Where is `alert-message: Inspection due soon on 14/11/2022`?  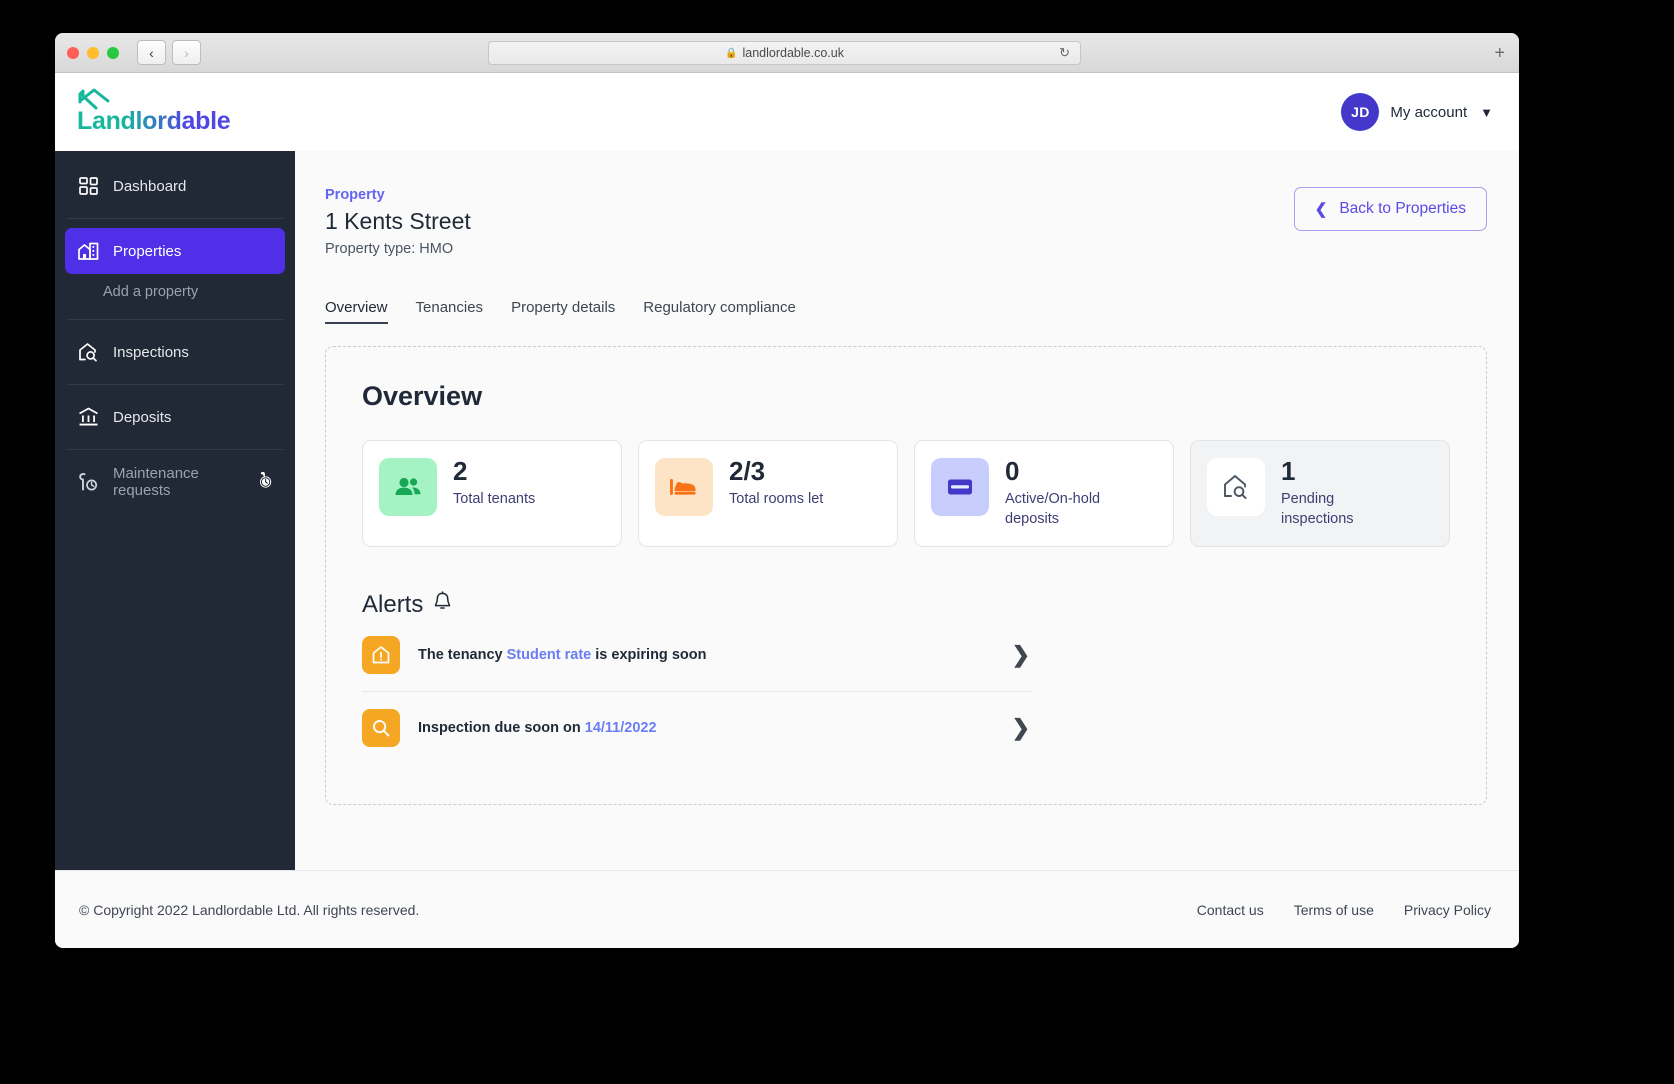
alert-message: Inspection due soon on 14/11/2022 is located at coordinates (706, 728).